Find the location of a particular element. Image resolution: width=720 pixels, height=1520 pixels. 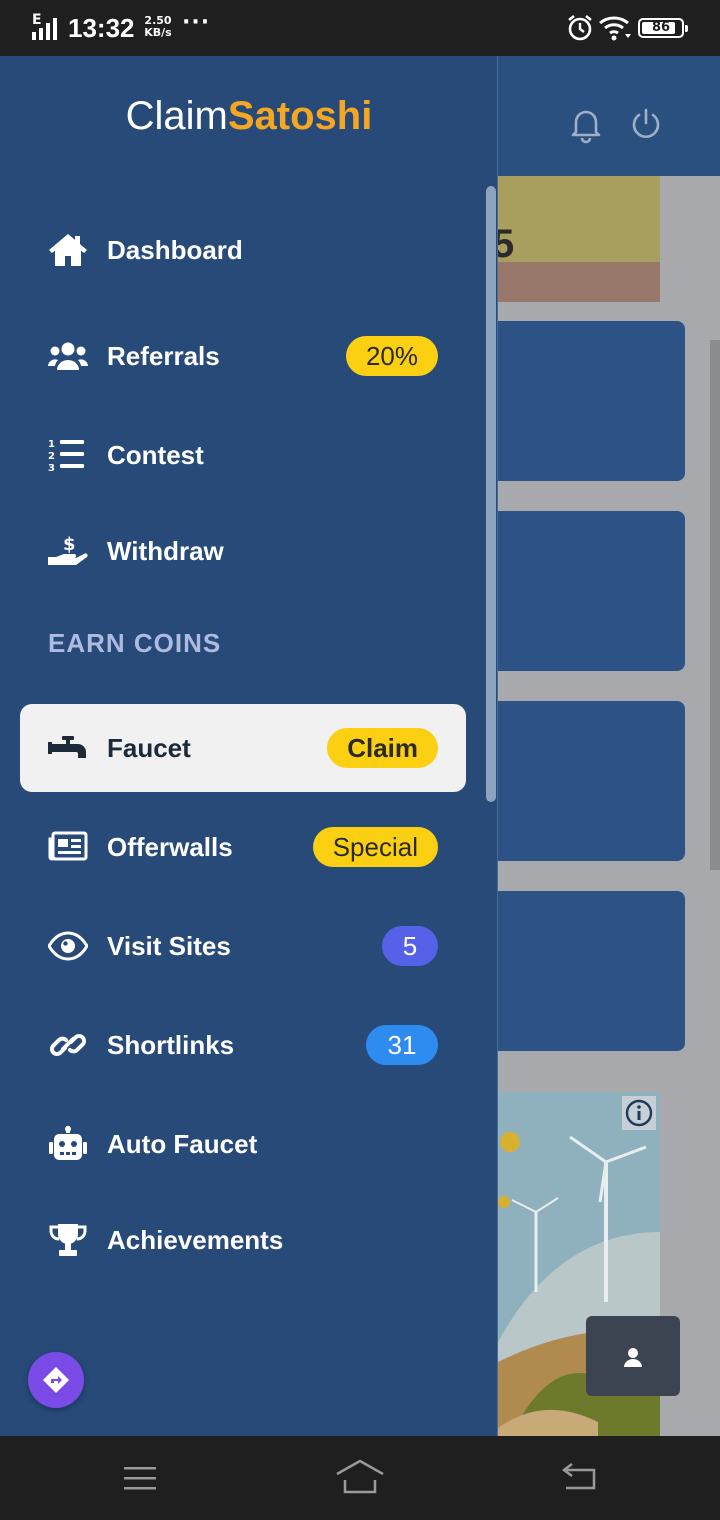

svg-text: 3 is located at coordinates (51, 468).